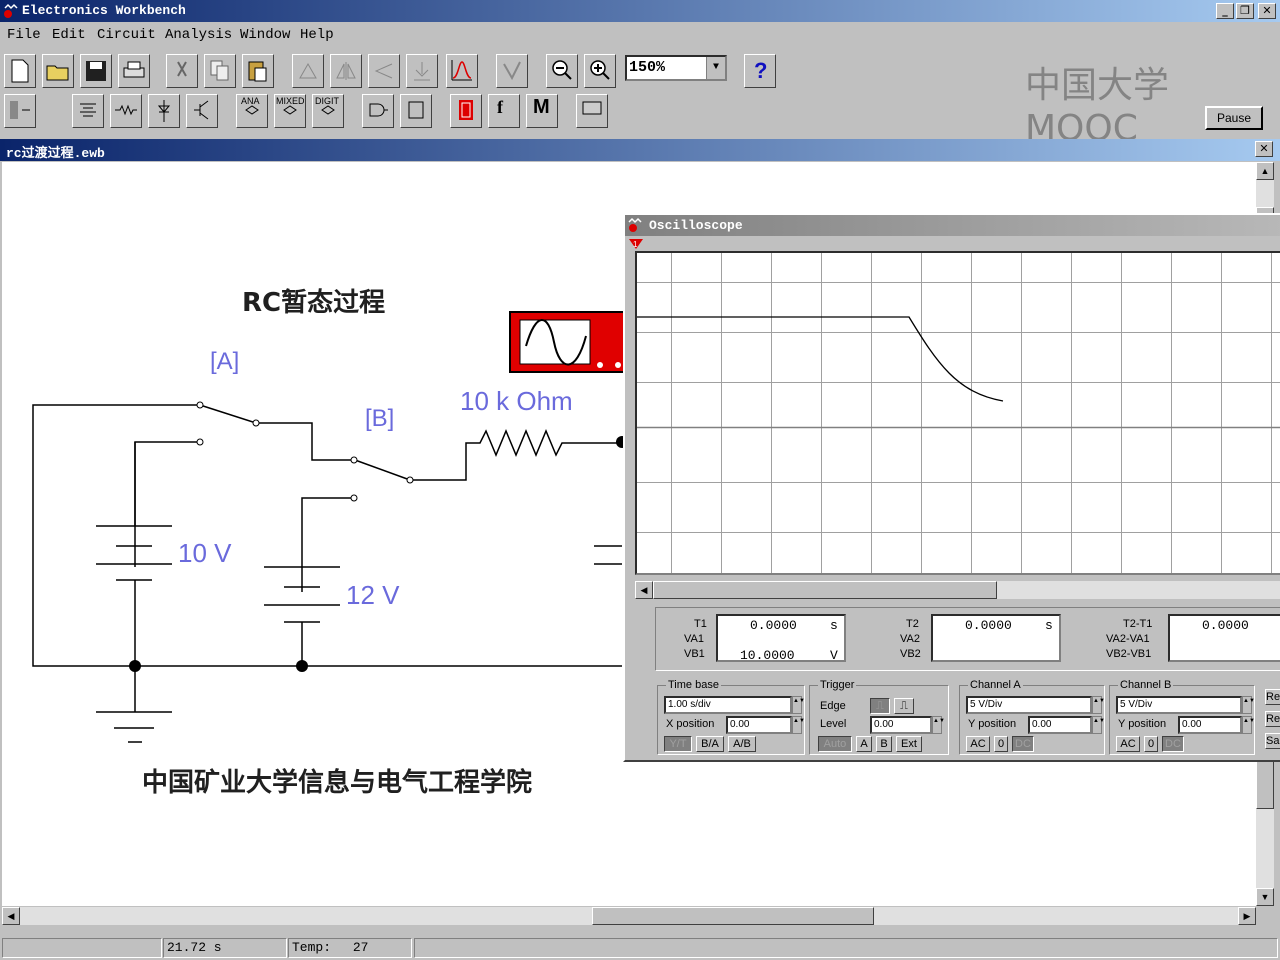 The image size is (1280, 960). What do you see at coordinates (328, 111) in the screenshot?
I see `digital-ics-bin-button: DIGIT` at bounding box center [328, 111].